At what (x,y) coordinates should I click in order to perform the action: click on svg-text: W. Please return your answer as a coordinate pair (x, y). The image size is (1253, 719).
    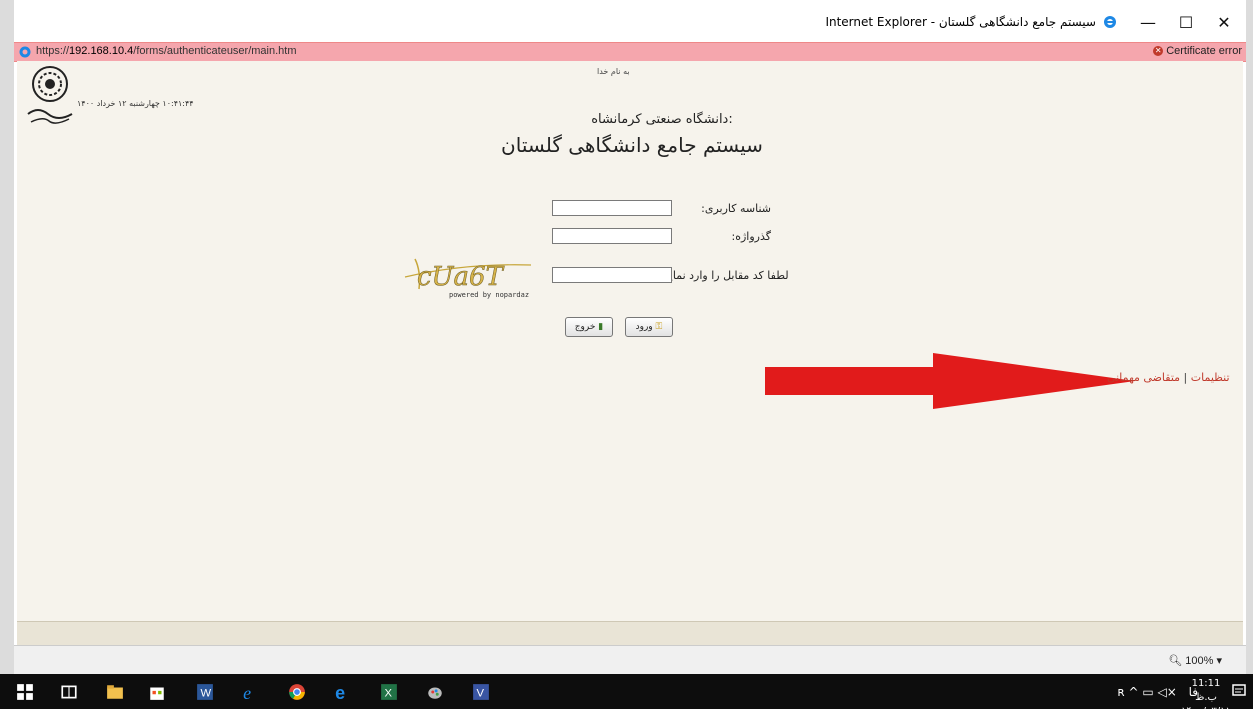
    Looking at the image, I should click on (206, 694).